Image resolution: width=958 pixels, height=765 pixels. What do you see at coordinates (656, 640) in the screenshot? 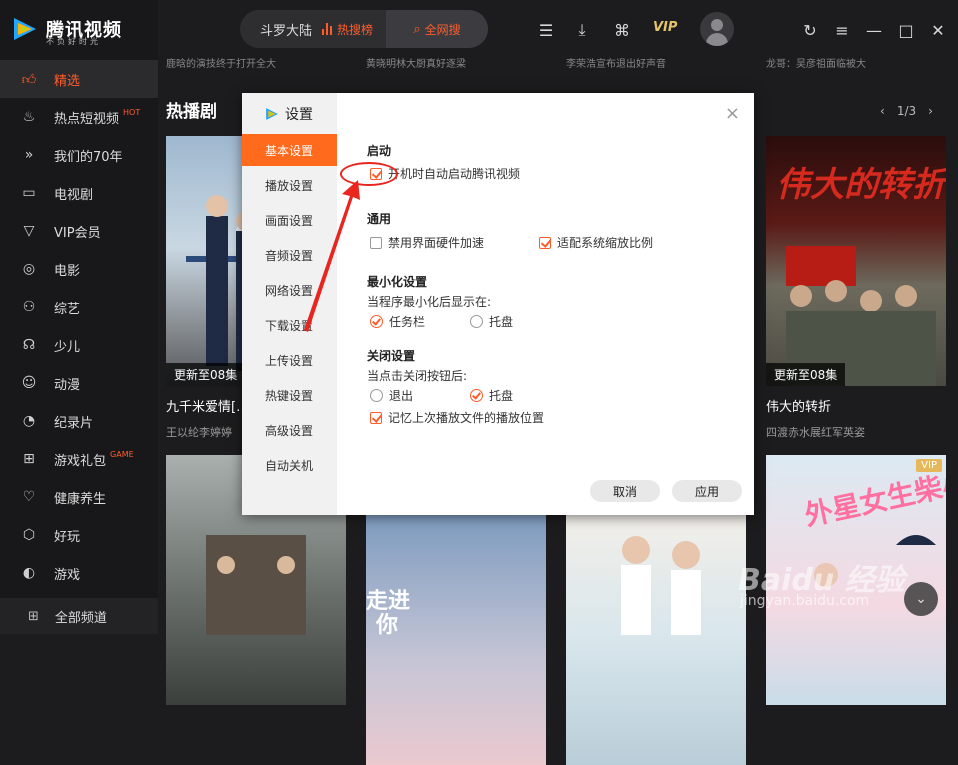
I see `video-card` at bounding box center [656, 640].